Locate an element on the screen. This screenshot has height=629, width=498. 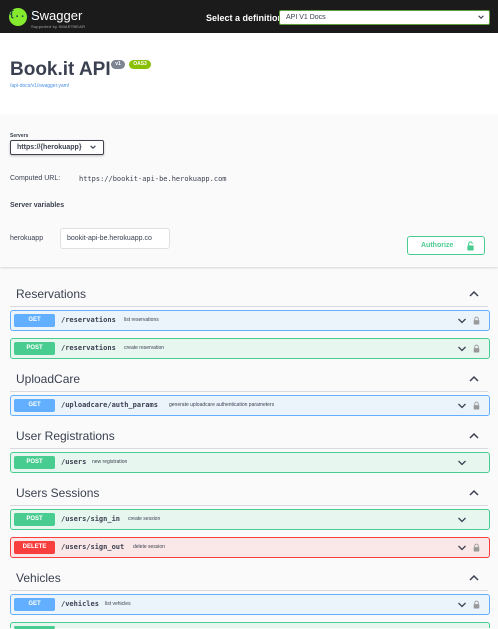
operation-summary: create reservation is located at coordinates (144, 348).